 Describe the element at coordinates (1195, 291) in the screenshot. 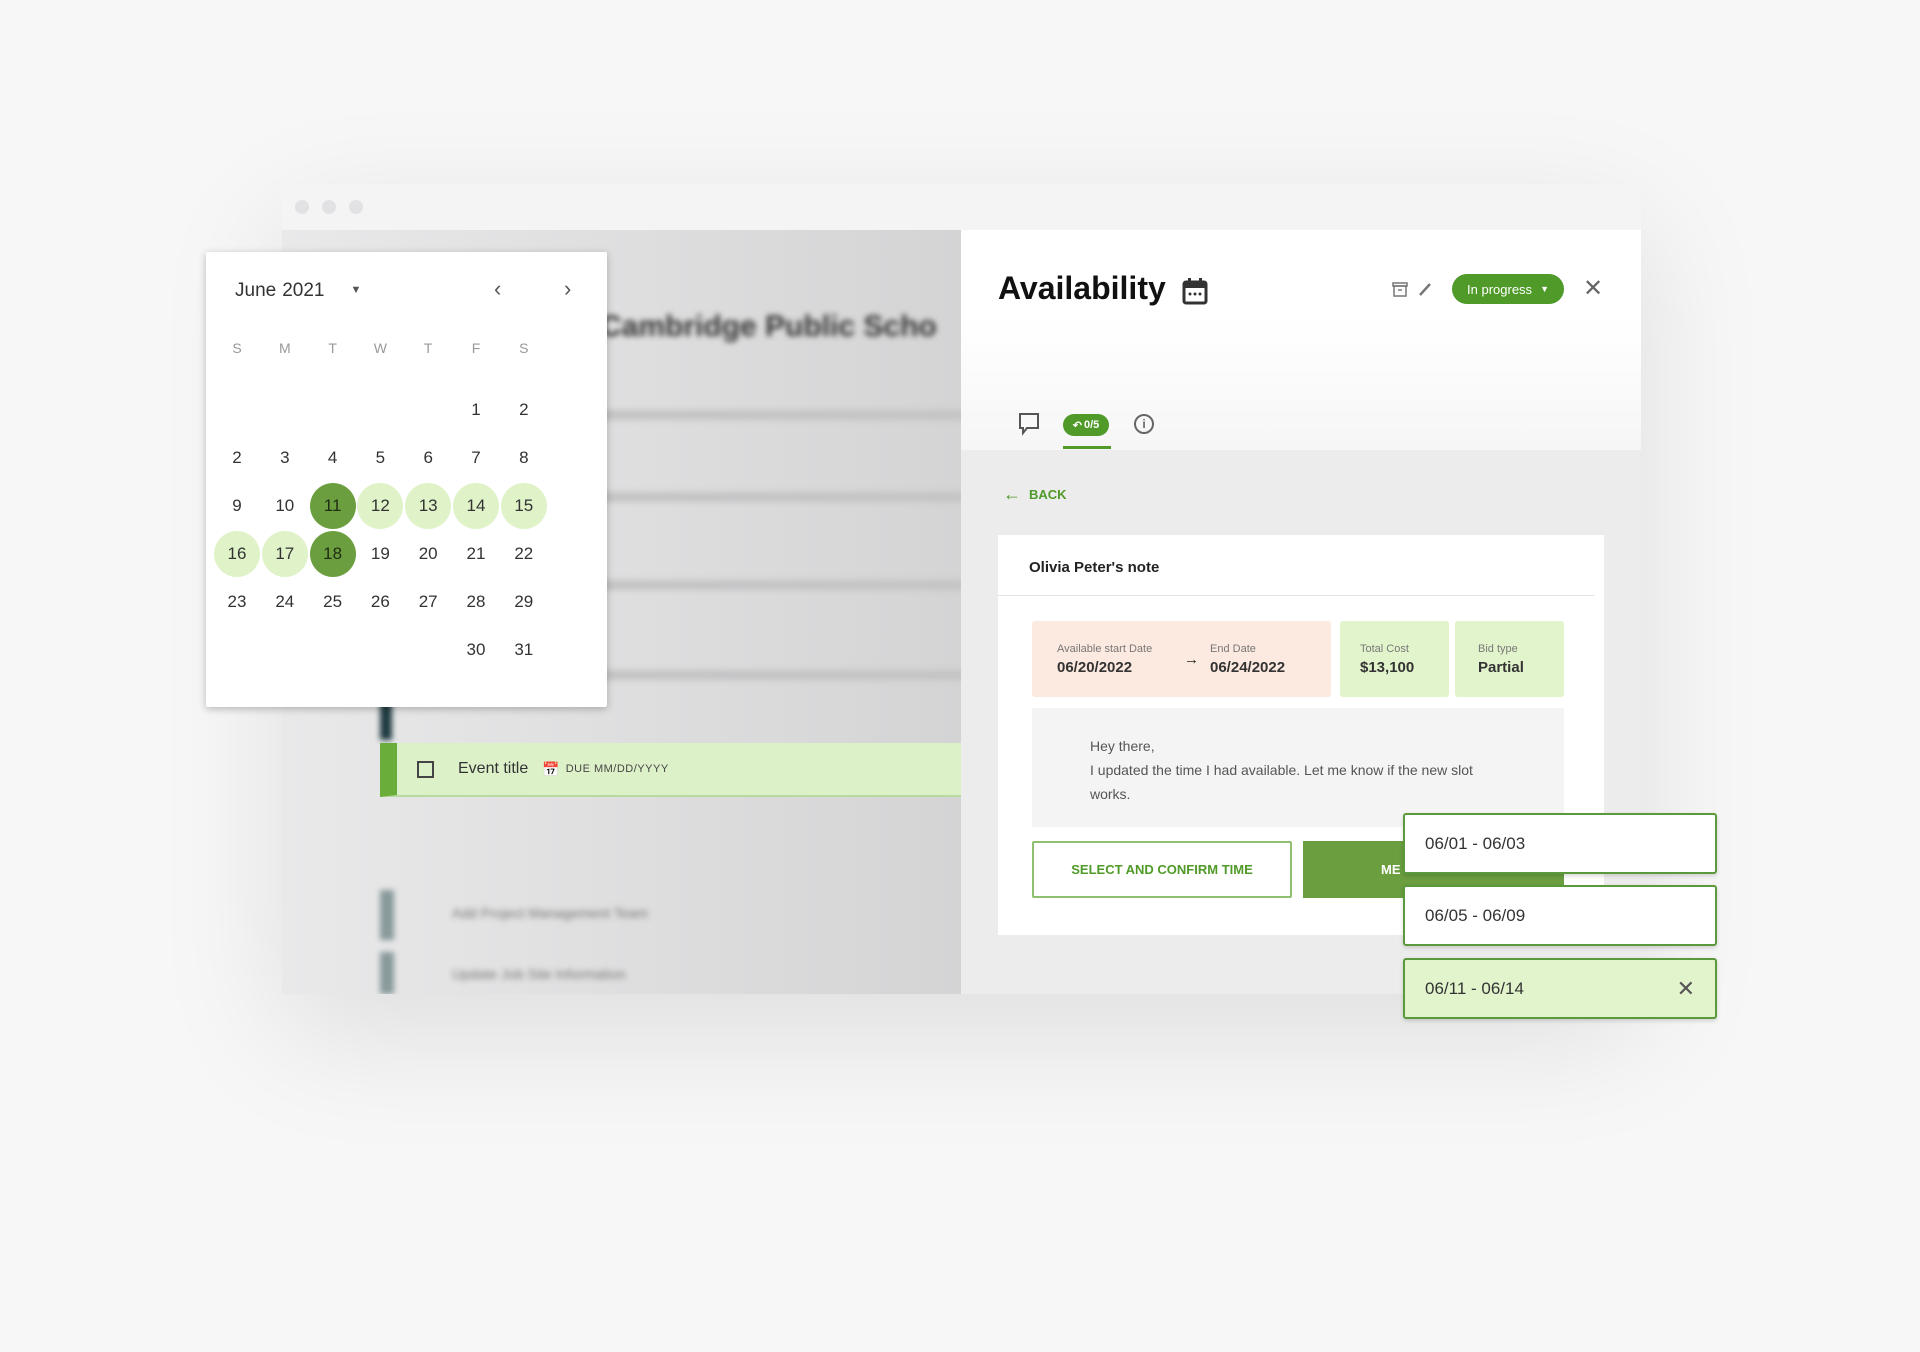

I see `calendar-icon` at that location.